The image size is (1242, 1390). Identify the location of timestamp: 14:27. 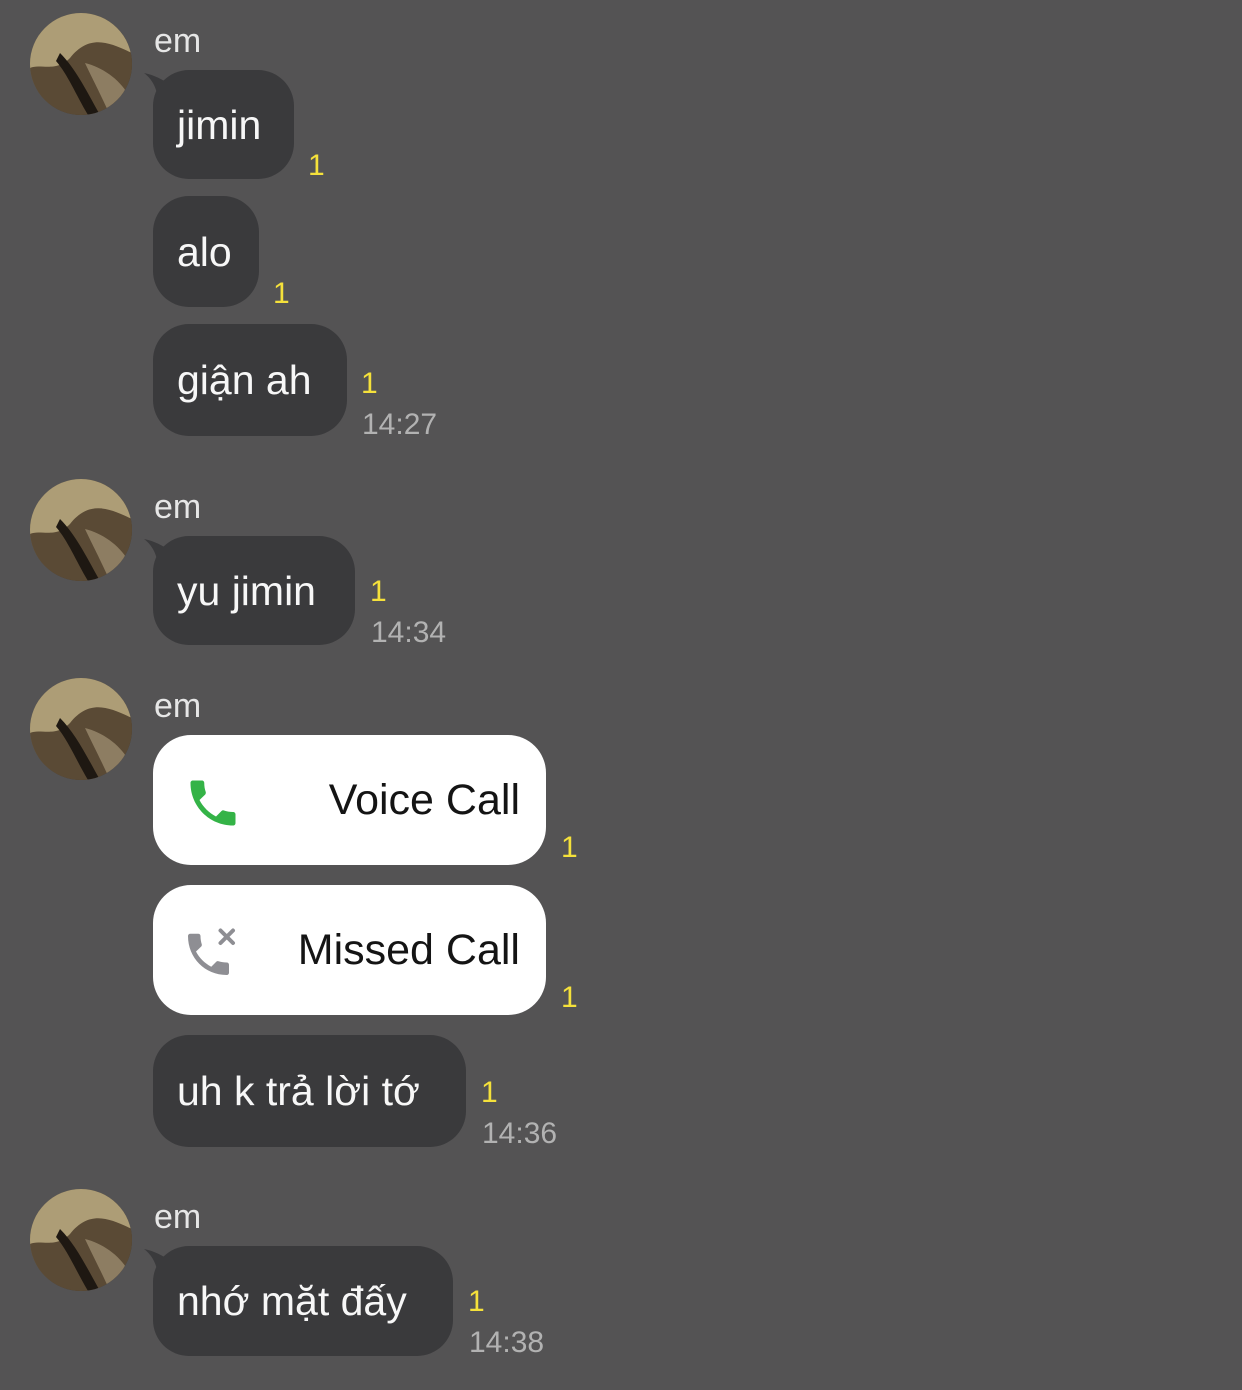
(400, 424).